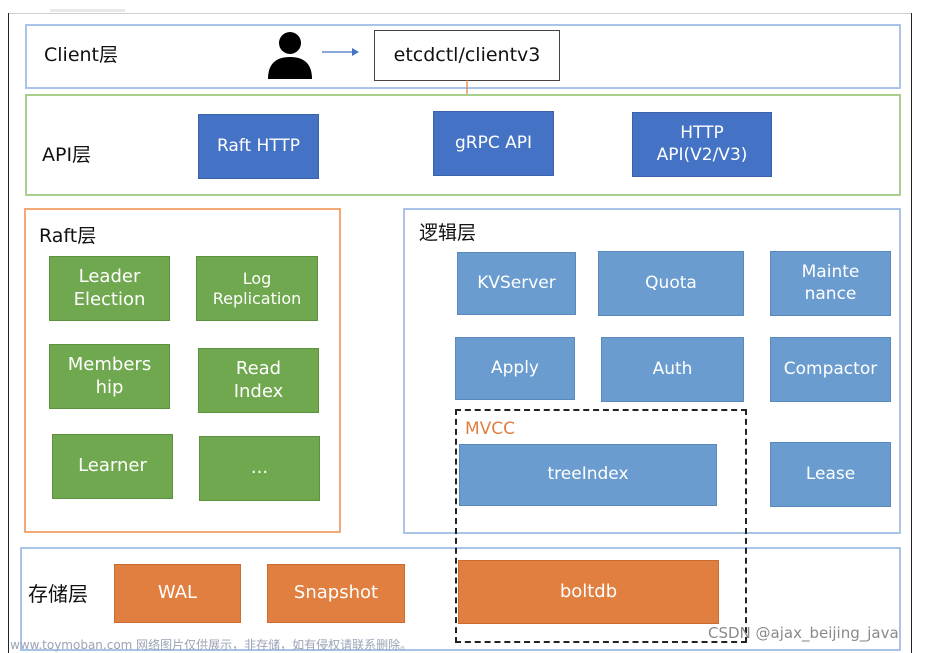  Describe the element at coordinates (515, 368) in the screenshot. I see `apply-box: Apply` at that location.